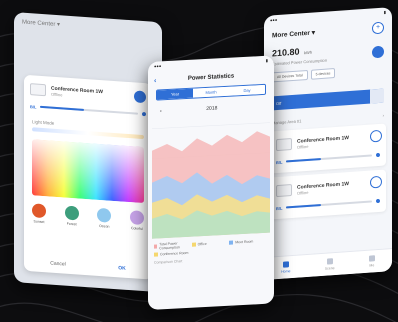 This screenshot has height=322, width=398. Describe the element at coordinates (71, 213) in the screenshot. I see `forest-icon` at that location.